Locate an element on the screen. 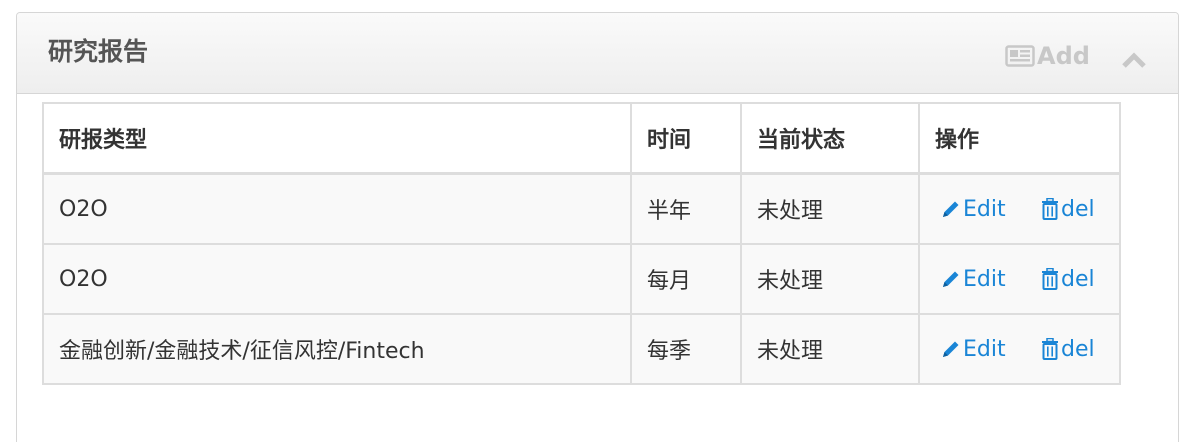 The height and width of the screenshot is (442, 1188). newspaper-icon is located at coordinates (1020, 56).